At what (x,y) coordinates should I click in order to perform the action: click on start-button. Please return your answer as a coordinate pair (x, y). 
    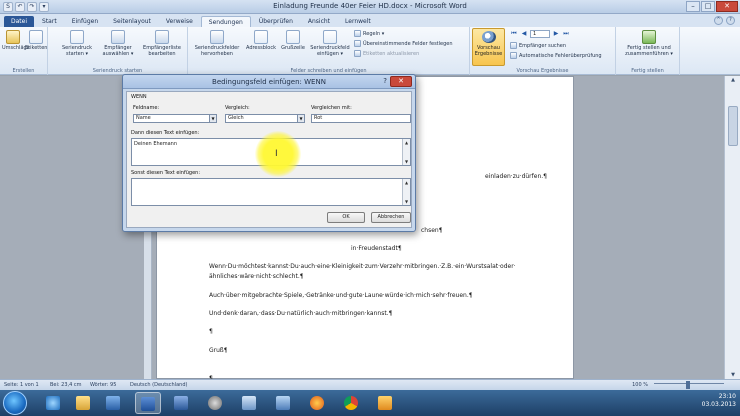
    Looking at the image, I should click on (15, 403).